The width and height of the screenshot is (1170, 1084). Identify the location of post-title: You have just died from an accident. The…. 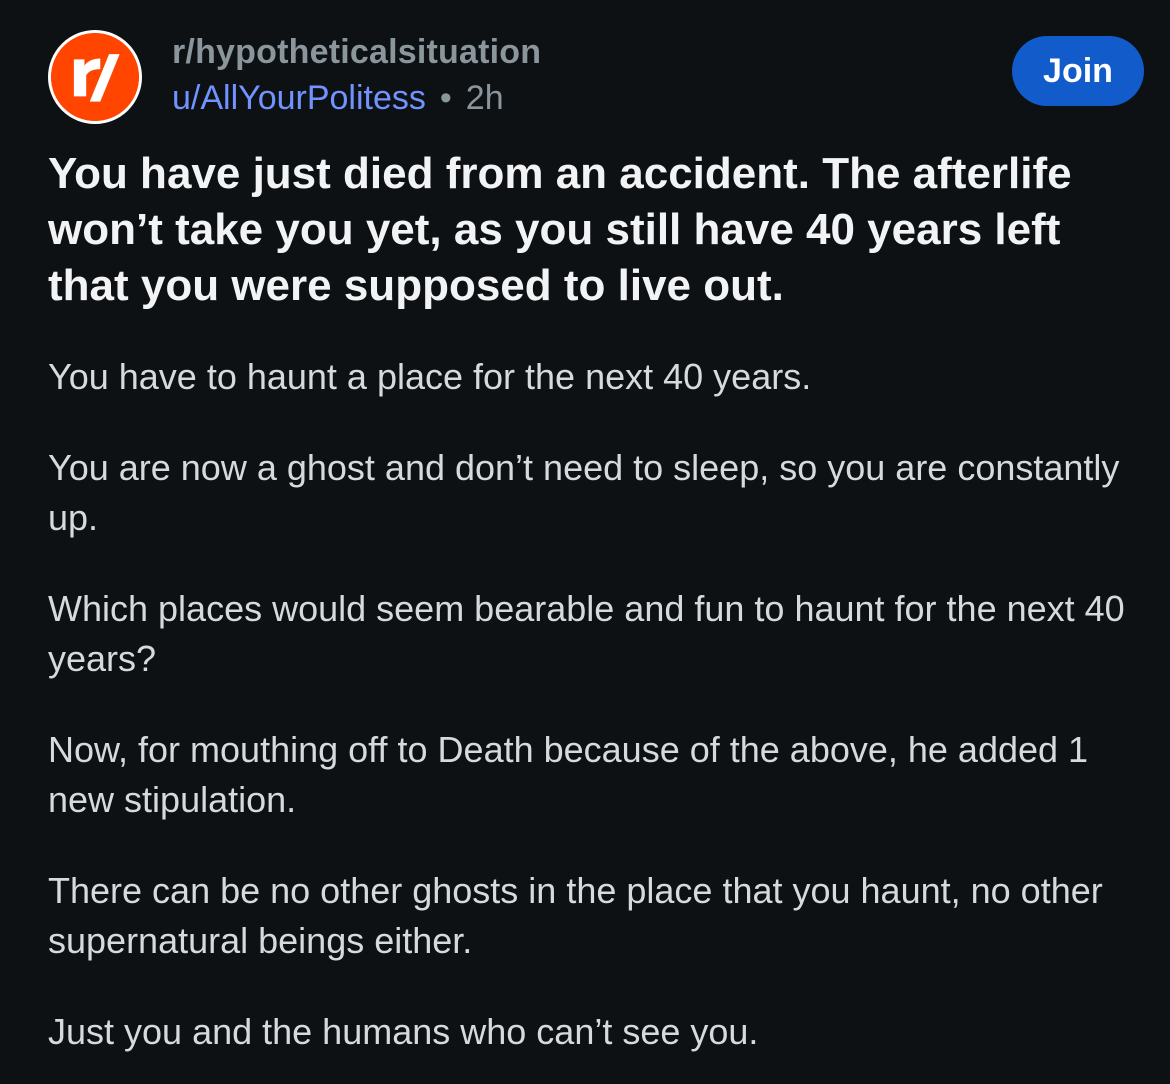
(588, 230).